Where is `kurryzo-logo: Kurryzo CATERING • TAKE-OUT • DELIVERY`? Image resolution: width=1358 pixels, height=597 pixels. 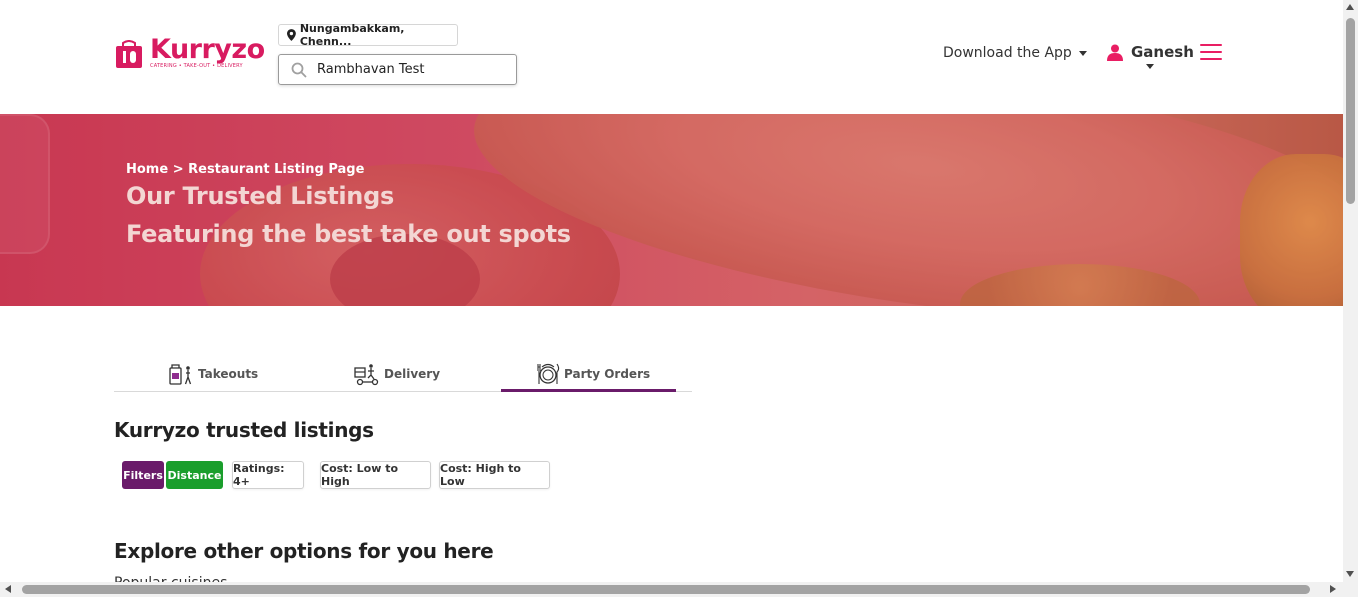 kurryzo-logo: Kurryzo CATERING • TAKE-OUT • DELIVERY is located at coordinates (189, 54).